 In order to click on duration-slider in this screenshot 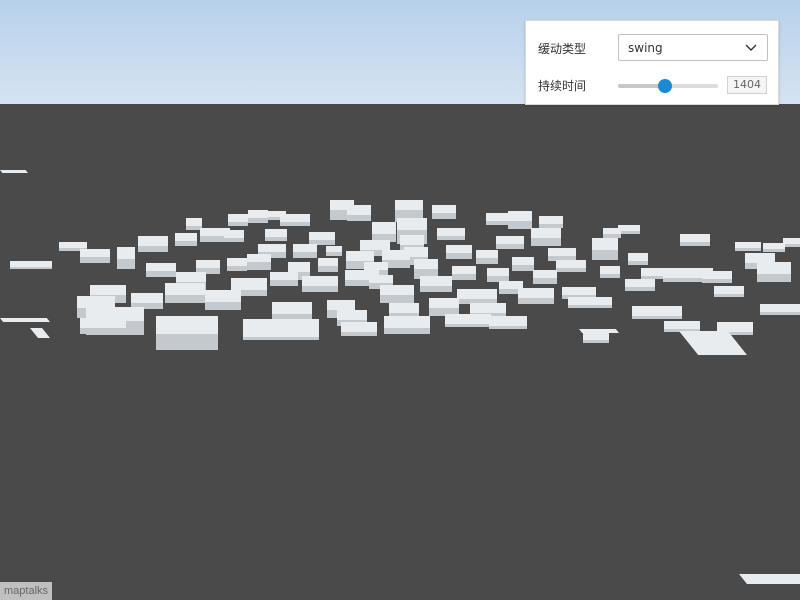, I will do `click(668, 86)`.